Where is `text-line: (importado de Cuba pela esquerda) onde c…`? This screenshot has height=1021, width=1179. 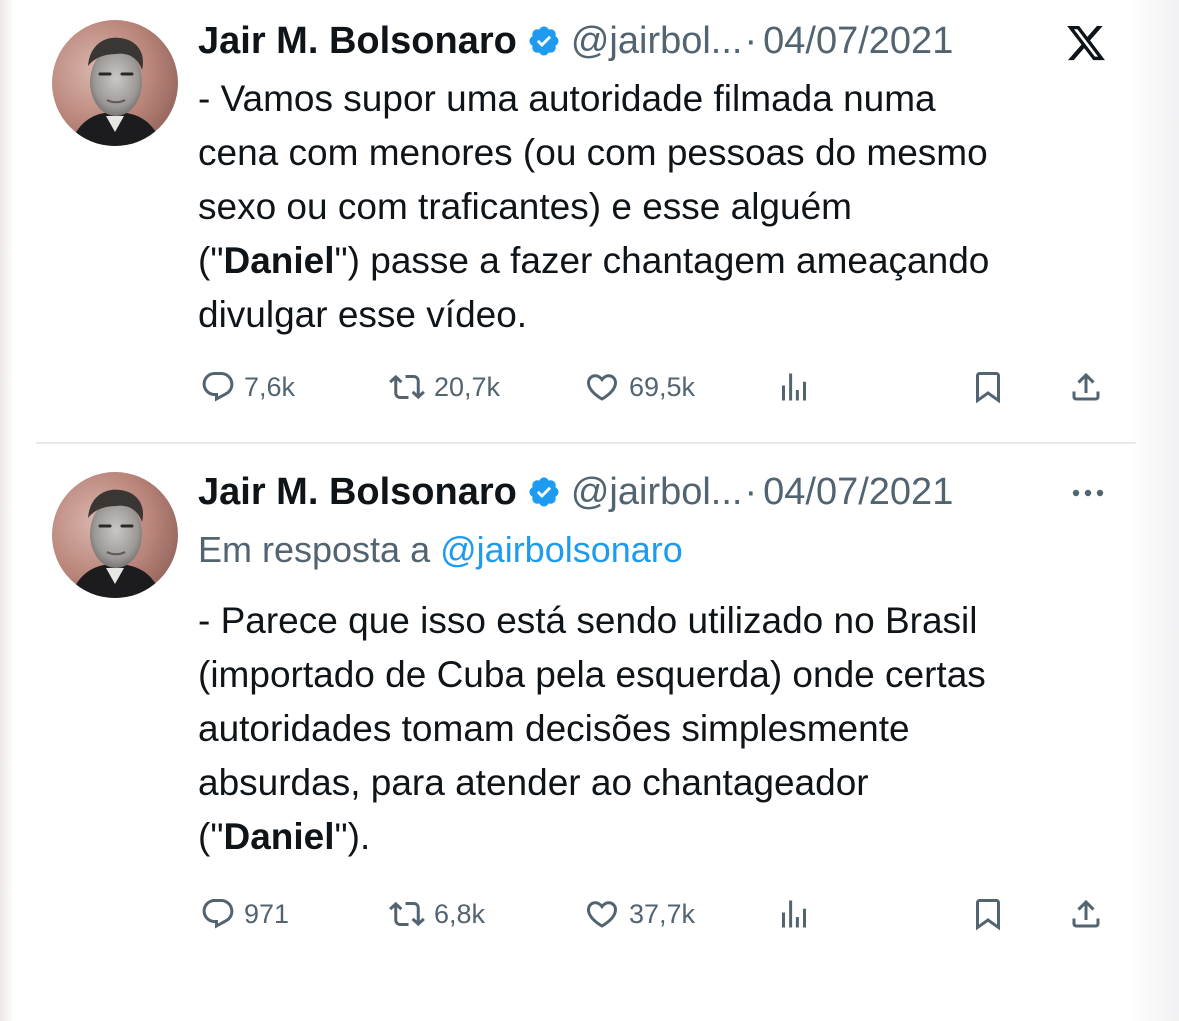 text-line: (importado de Cuba pela esquerda) onde c… is located at coordinates (592, 674).